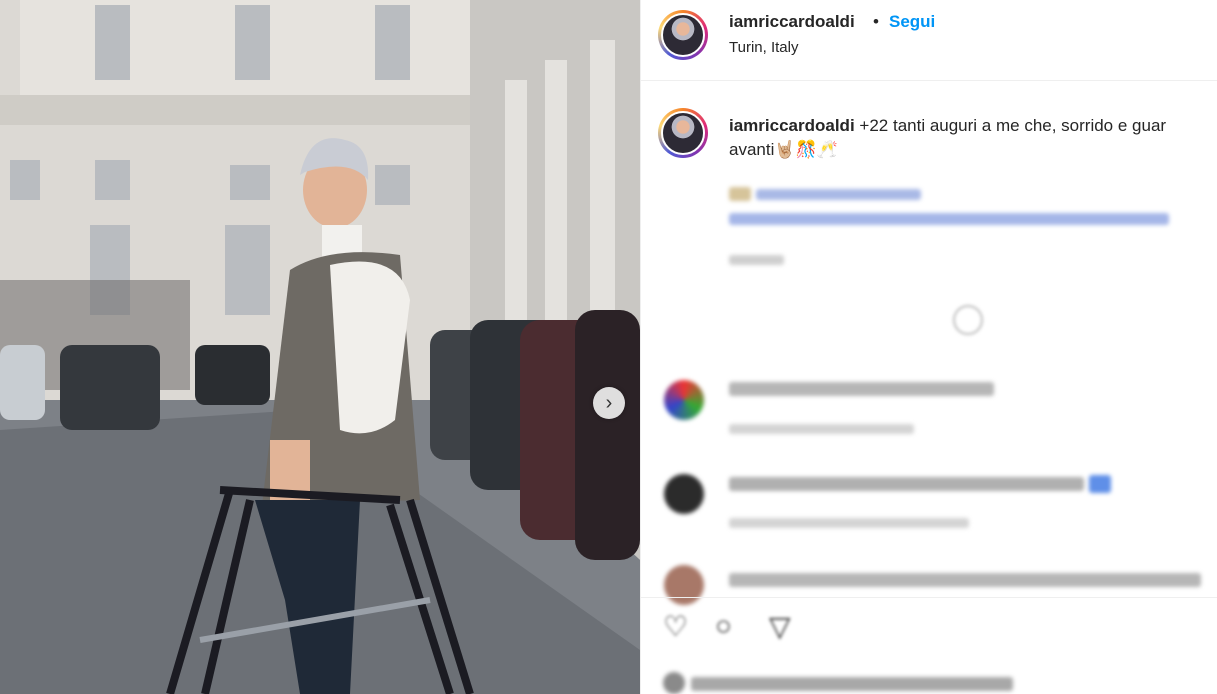  Describe the element at coordinates (912, 22) in the screenshot. I see `follow-button: Segui` at that location.